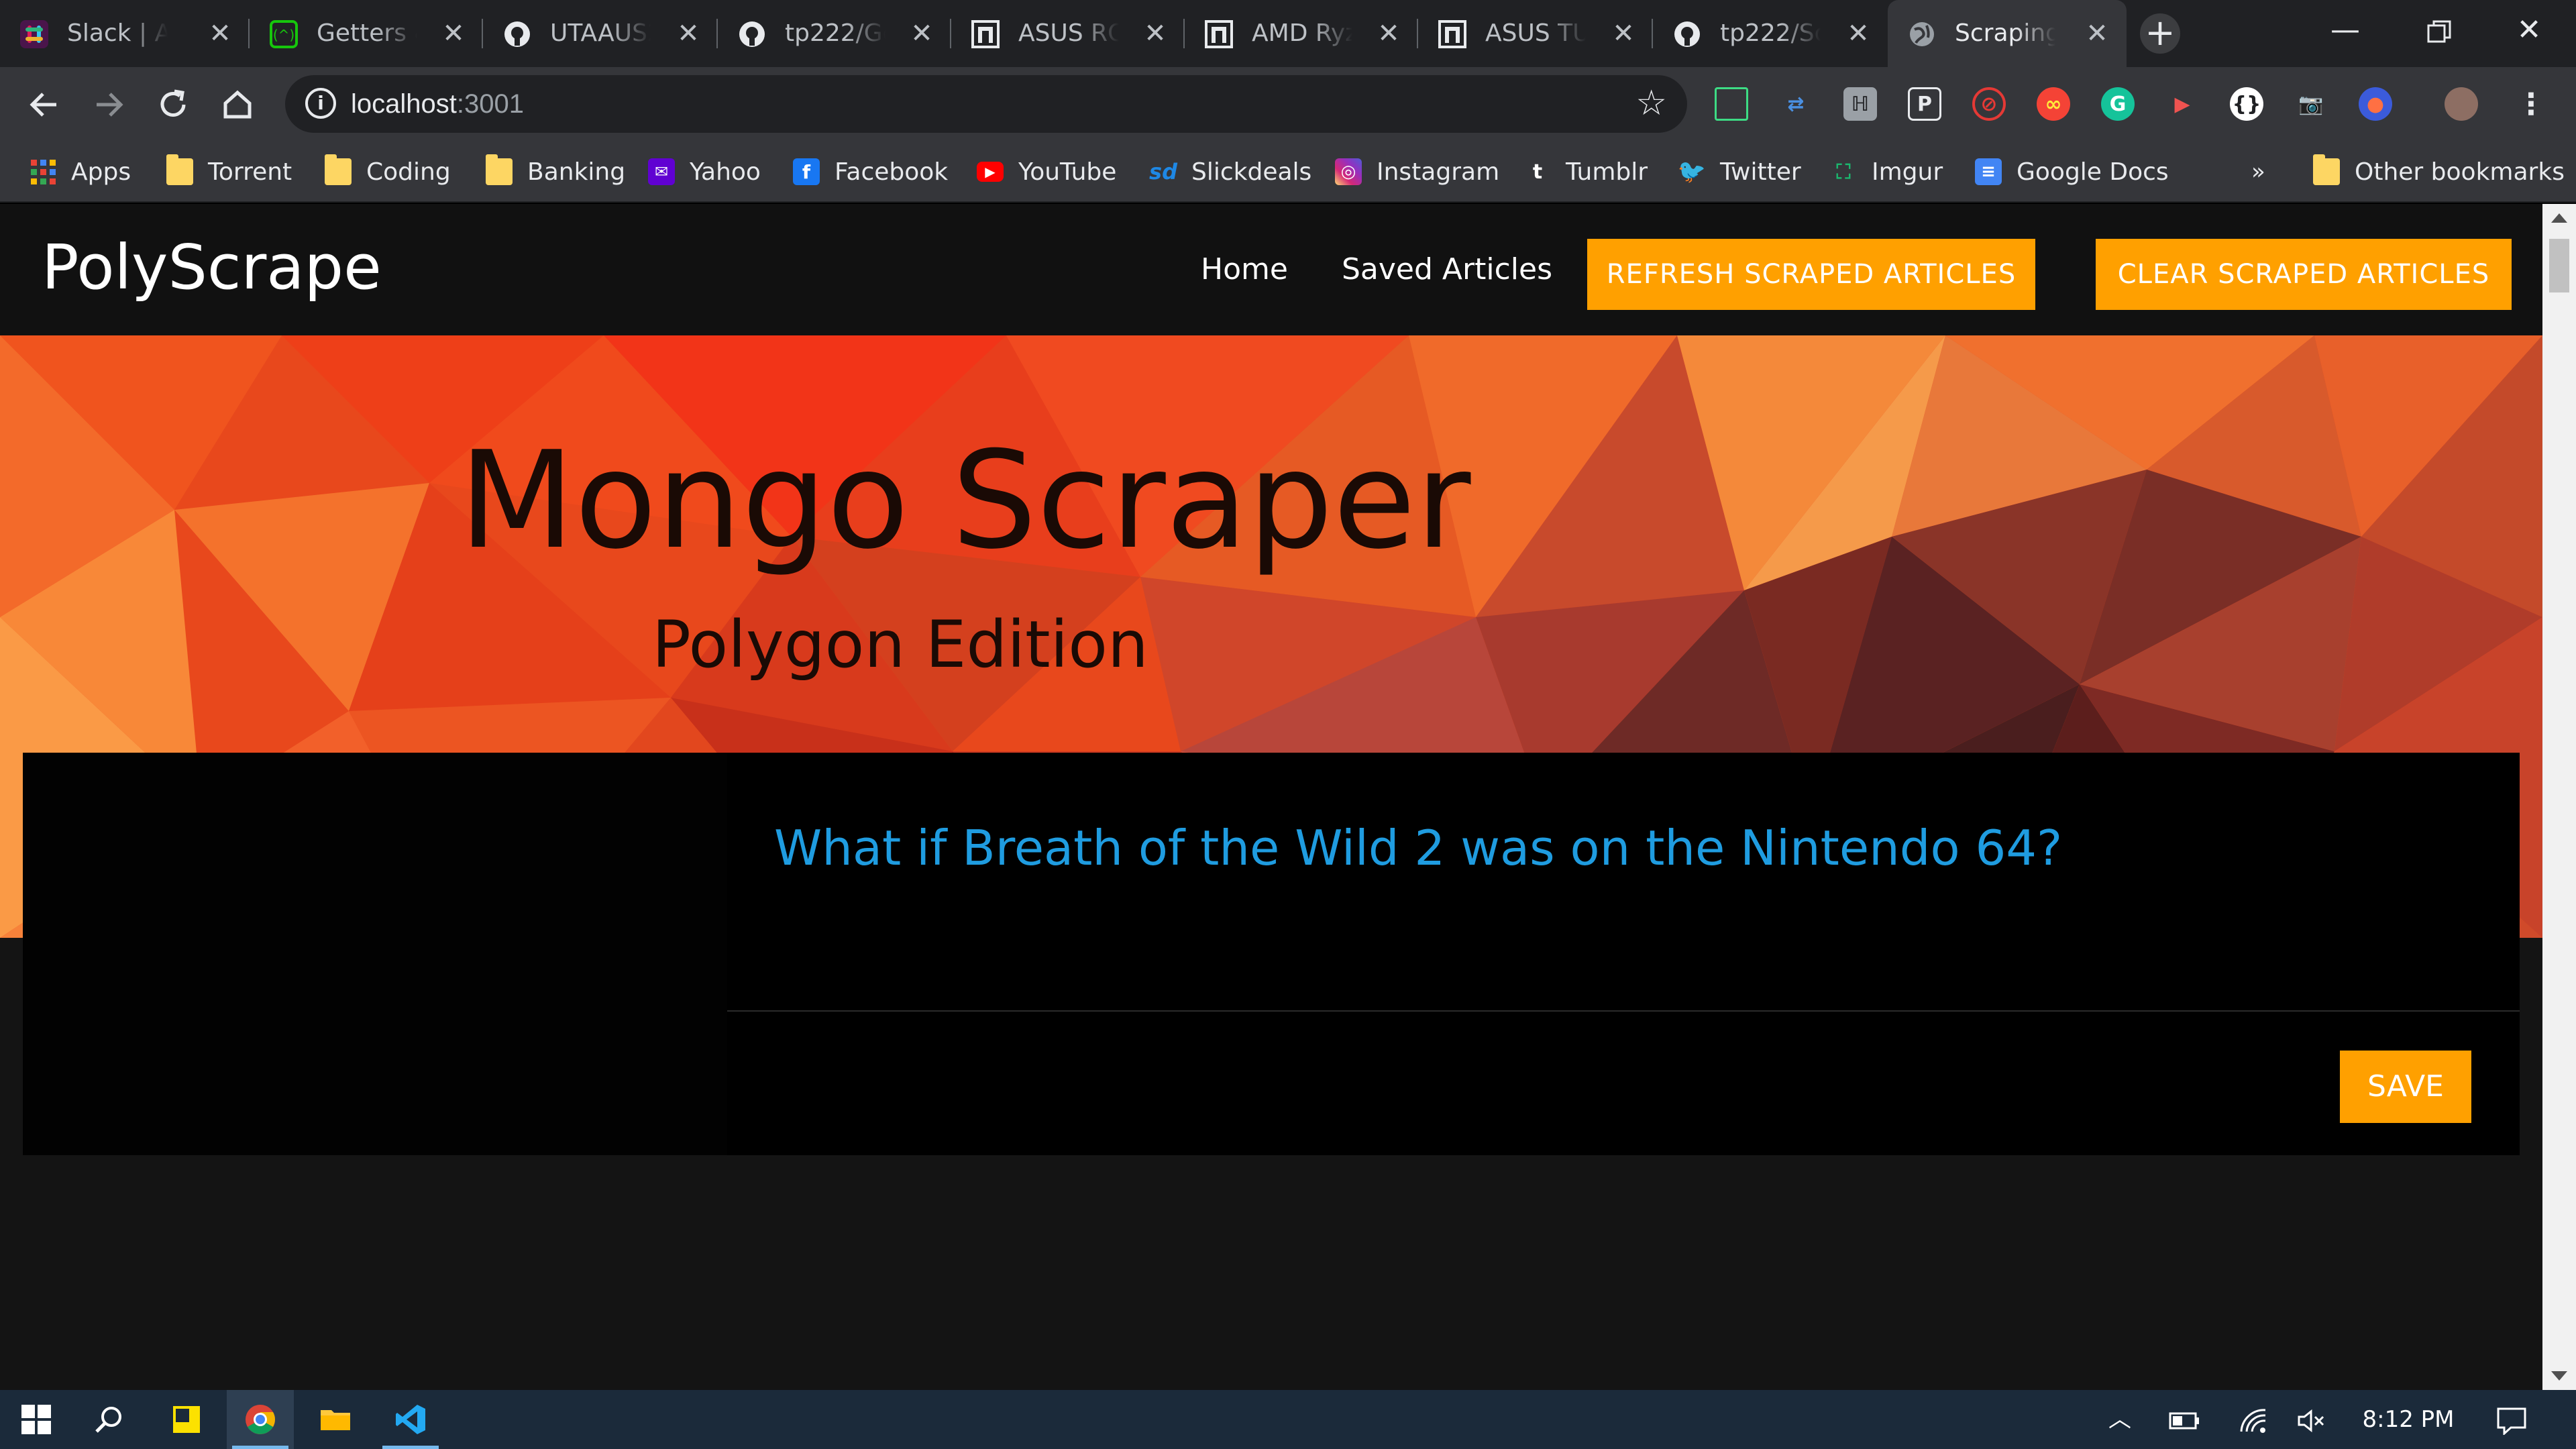 The image size is (2576, 1449). I want to click on close-window-button: ✕, so click(2529, 33).